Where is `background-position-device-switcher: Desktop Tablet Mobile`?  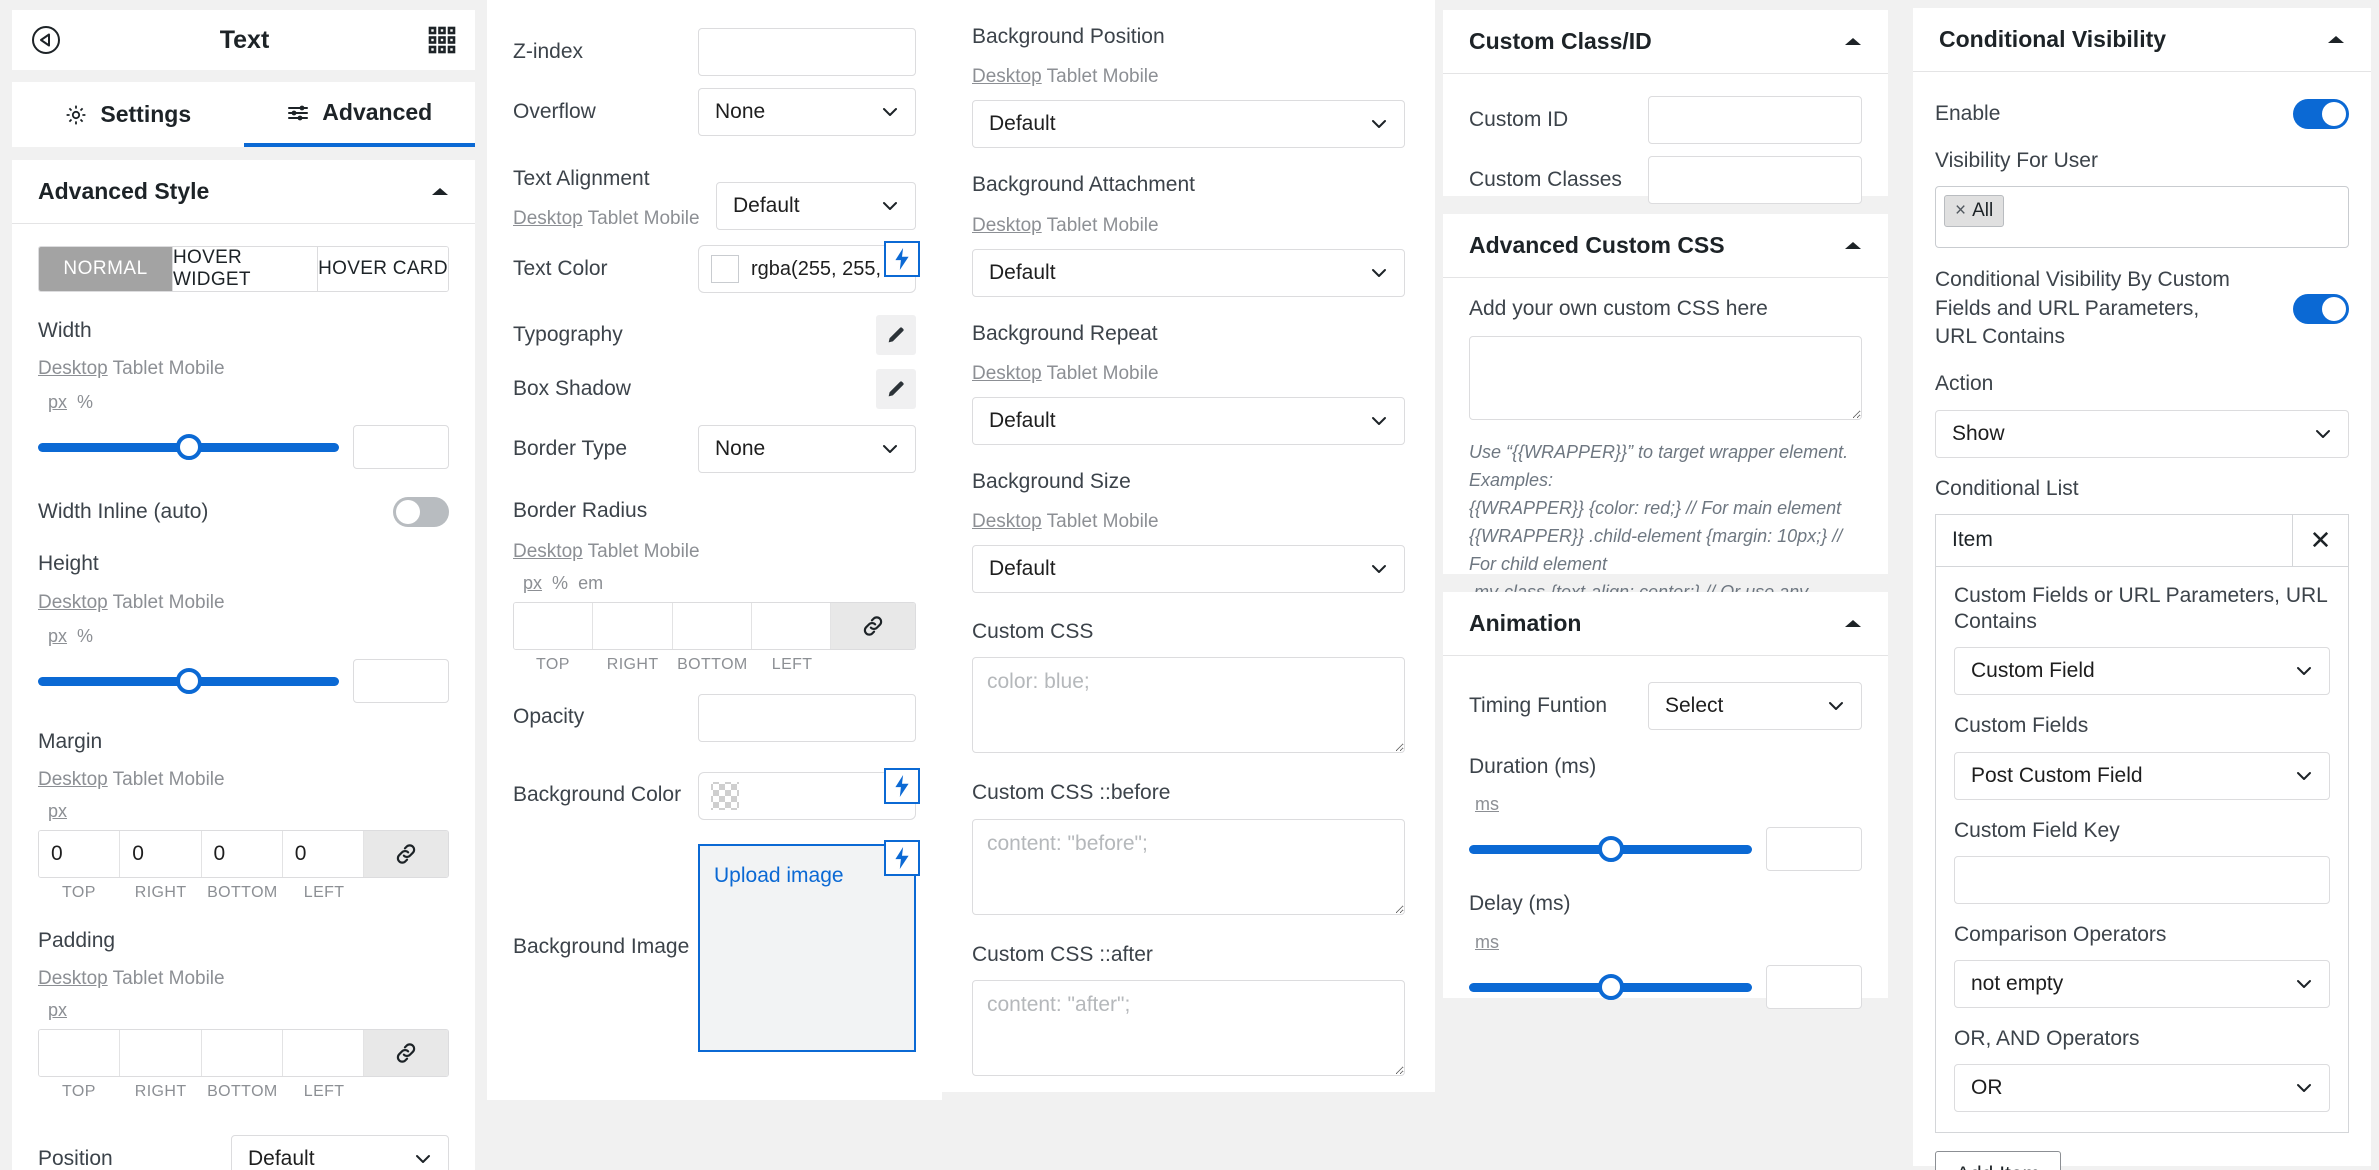 background-position-device-switcher: Desktop Tablet Mobile is located at coordinates (1188, 77).